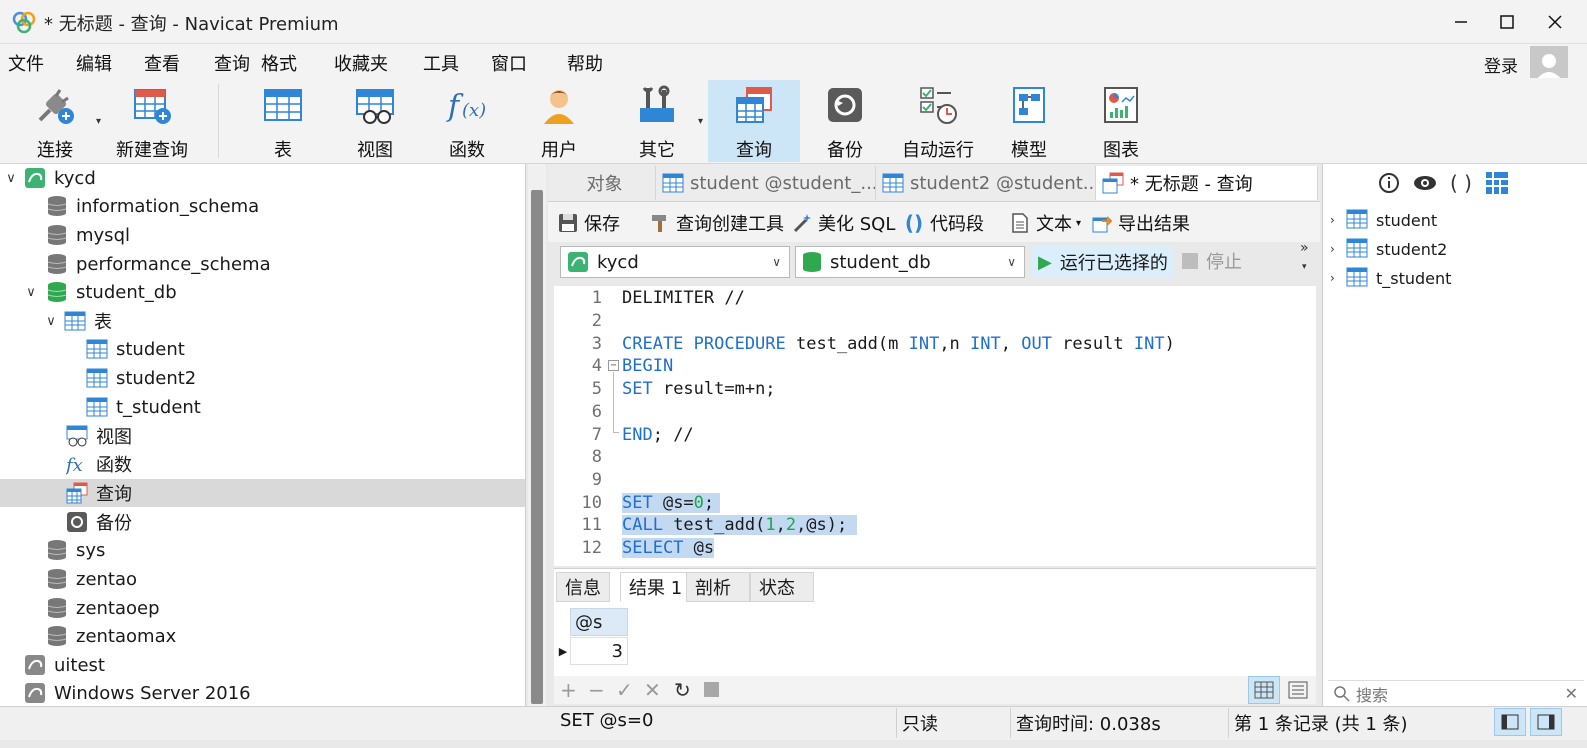 The image size is (1587, 748). Describe the element at coordinates (910, 262) in the screenshot. I see `database-select: student_db ∨` at that location.